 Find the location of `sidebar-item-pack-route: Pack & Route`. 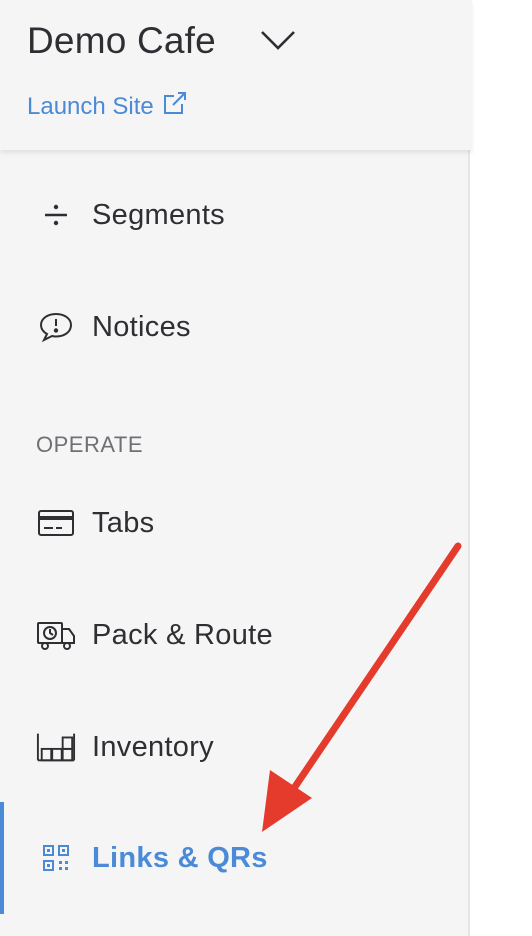

sidebar-item-pack-route: Pack & Route is located at coordinates (234, 635).